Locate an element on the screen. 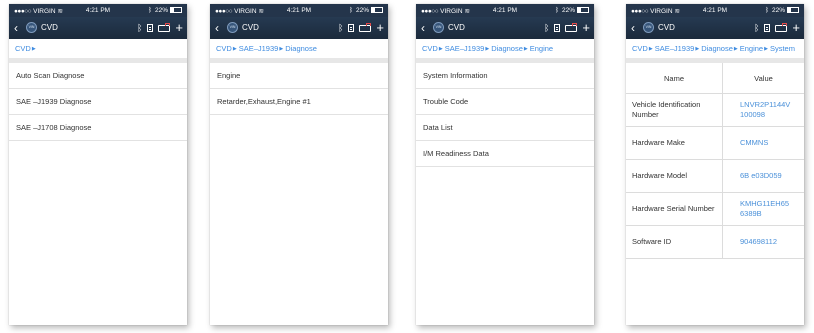 The width and height of the screenshot is (814, 333). list-item-retarder: Retarder,Exhaust,Engine #1 is located at coordinates (299, 102).